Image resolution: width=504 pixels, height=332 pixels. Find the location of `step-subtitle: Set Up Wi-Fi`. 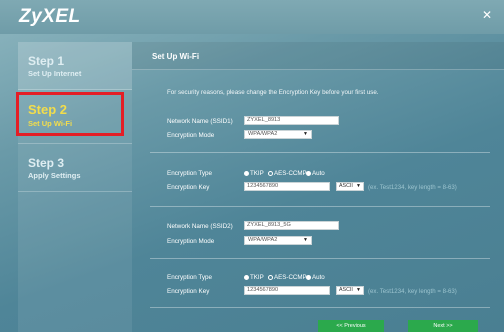

step-subtitle: Set Up Wi-Fi is located at coordinates (50, 123).